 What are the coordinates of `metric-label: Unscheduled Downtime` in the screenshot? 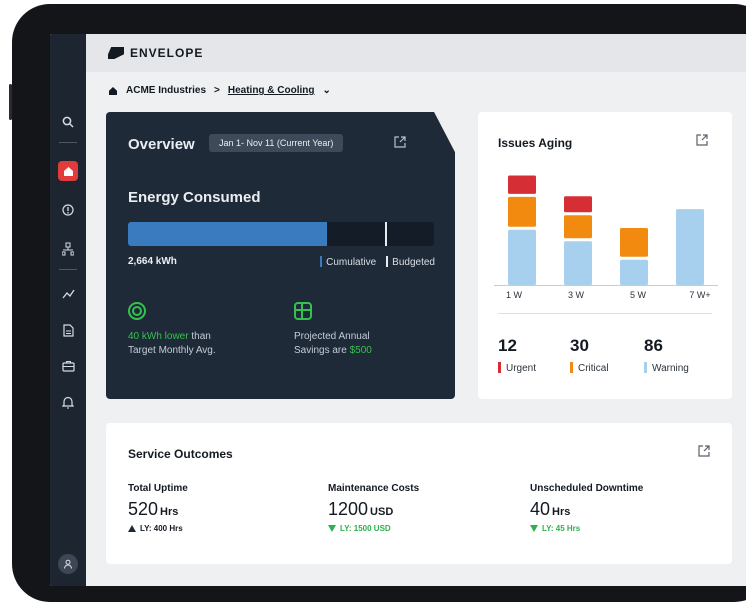 It's located at (587, 488).